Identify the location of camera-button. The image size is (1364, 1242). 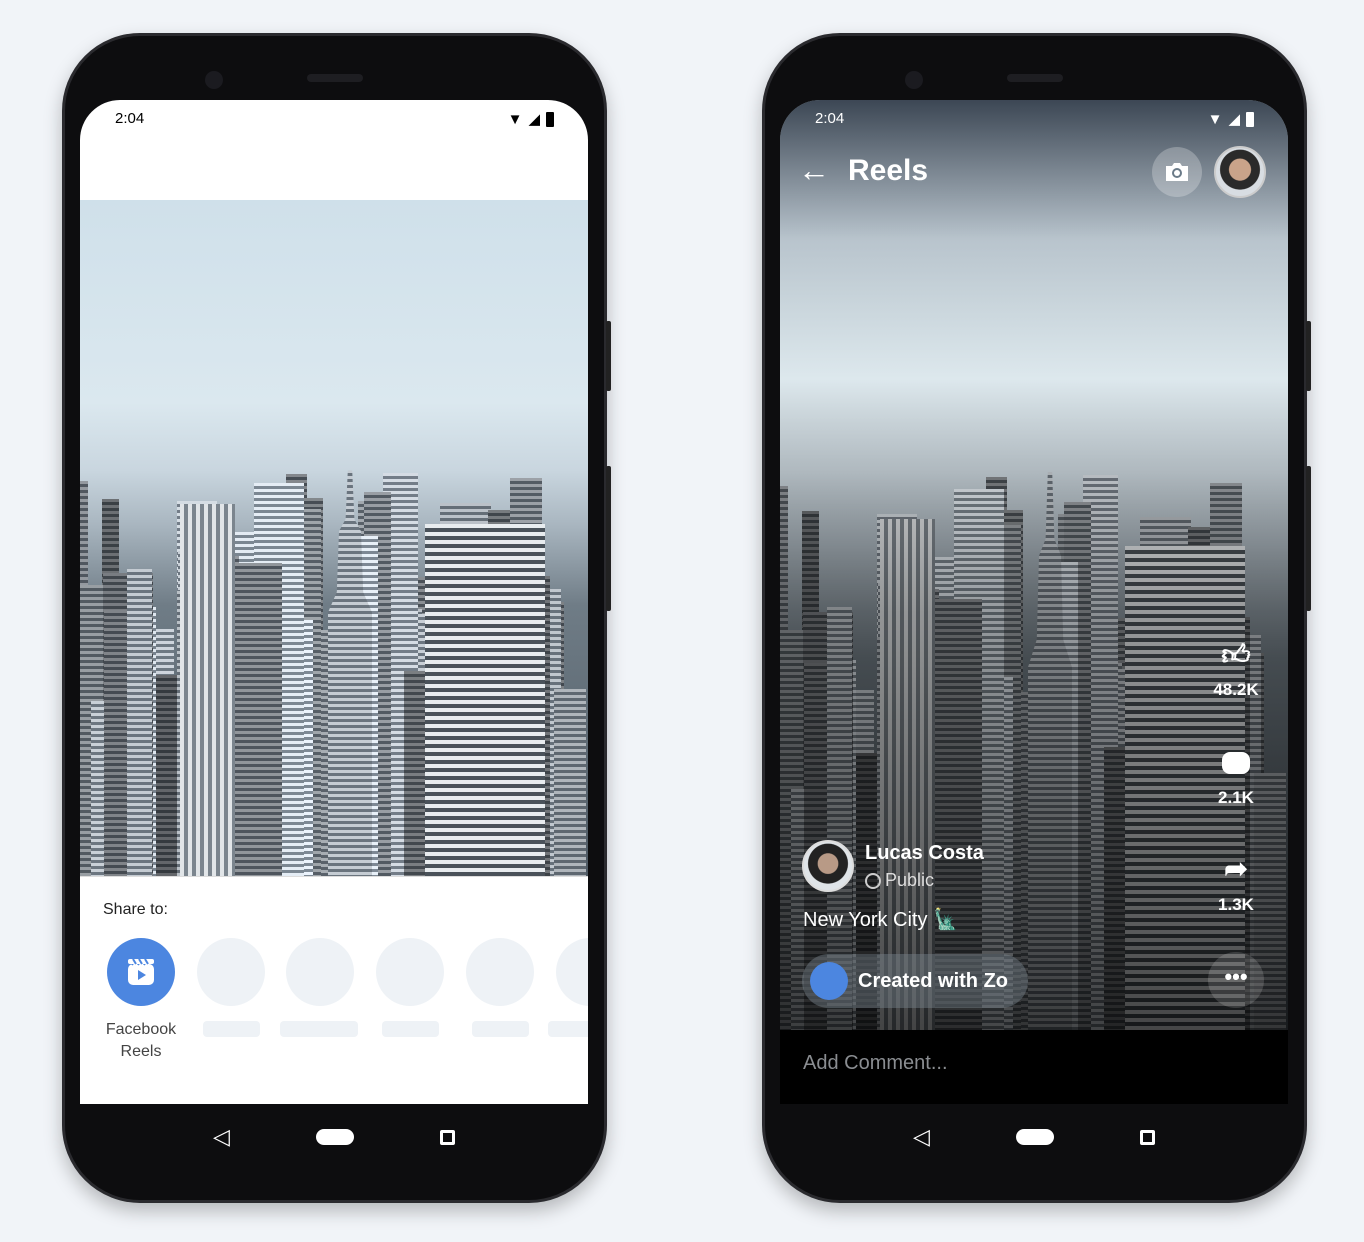
(1177, 172).